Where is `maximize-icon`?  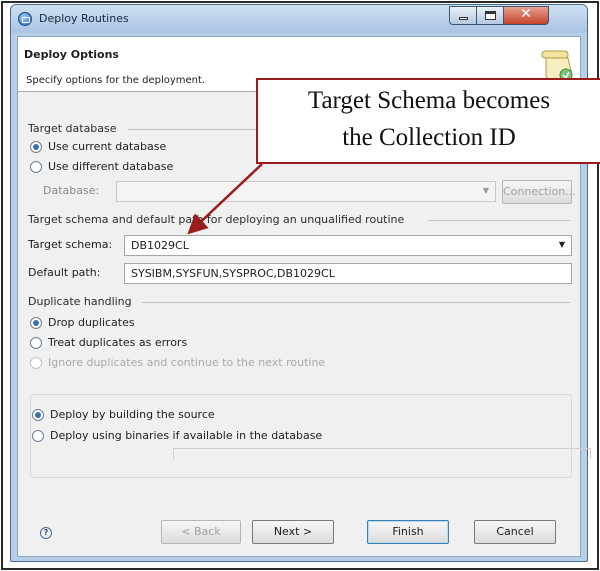
maximize-icon is located at coordinates (490, 15).